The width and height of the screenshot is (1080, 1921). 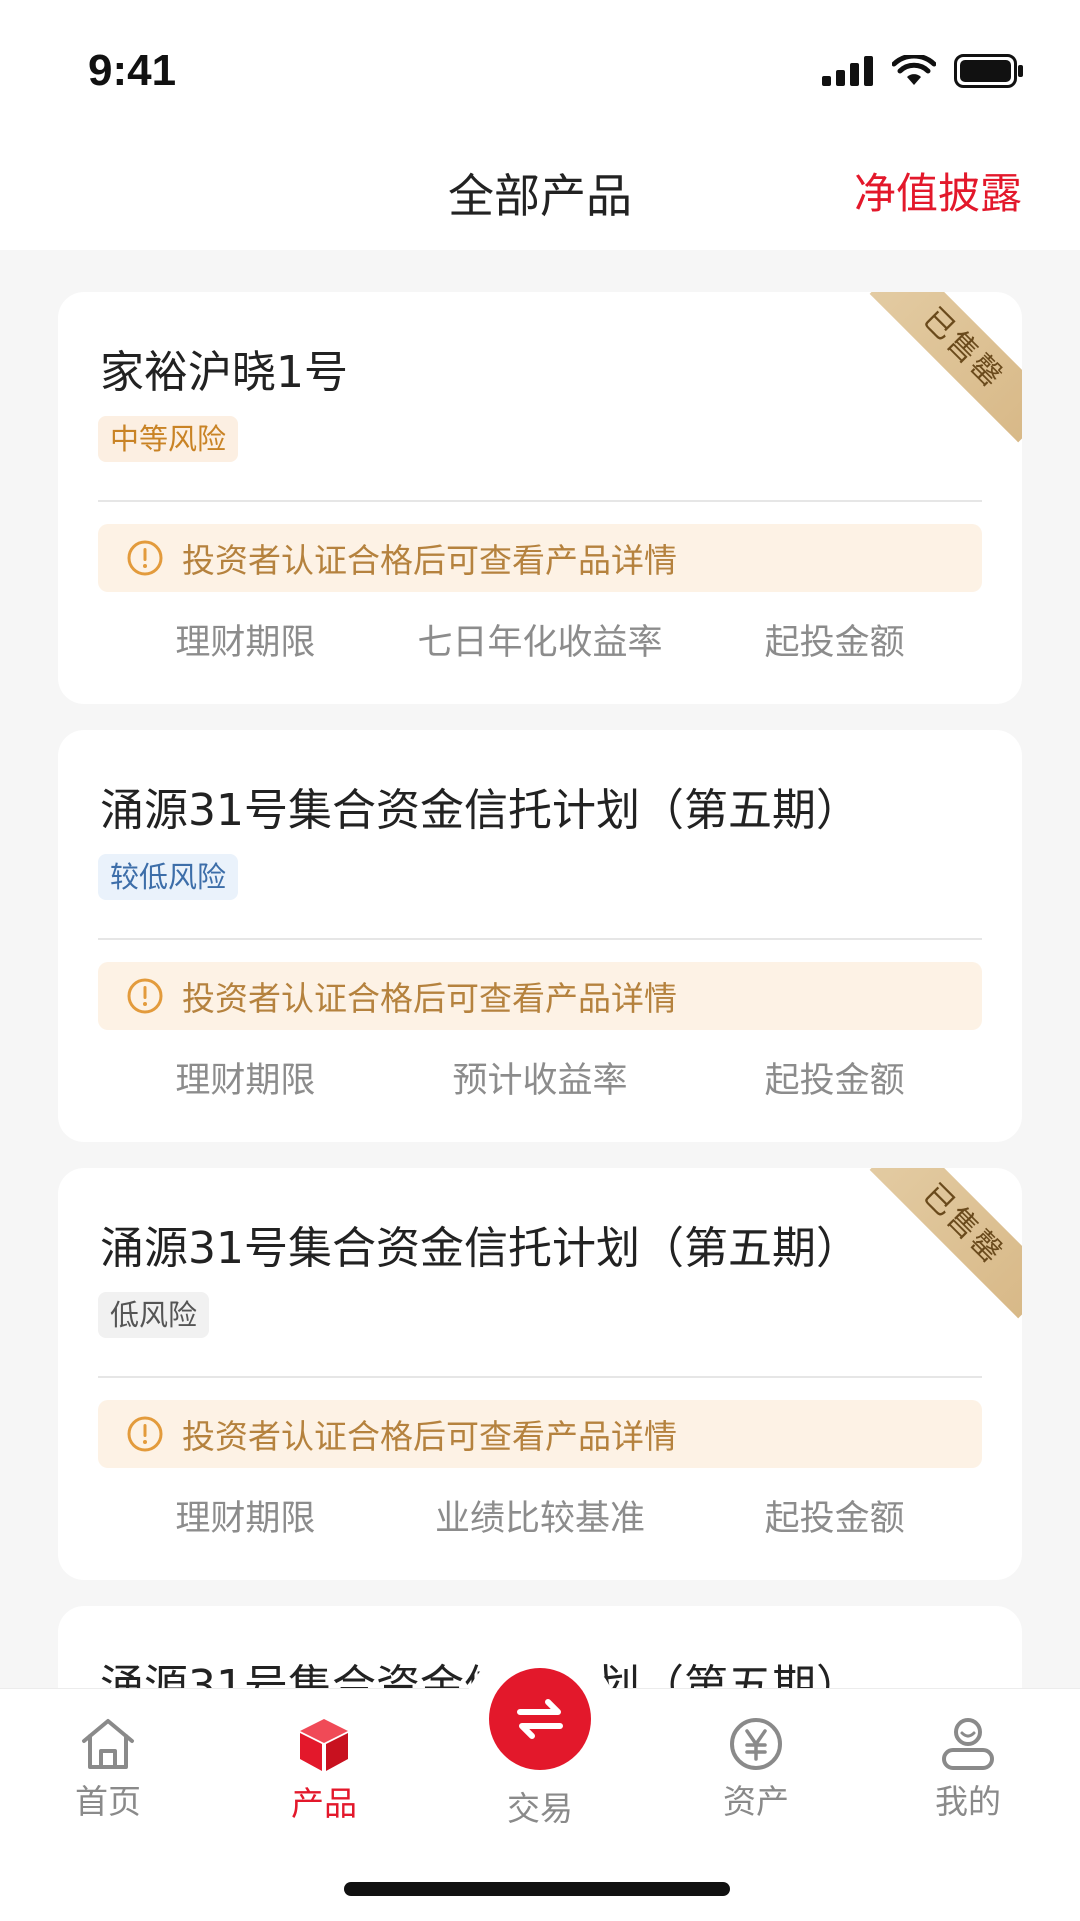 I want to click on metric-row: 理财期限 七日年化收益率 起投金额, so click(x=540, y=639).